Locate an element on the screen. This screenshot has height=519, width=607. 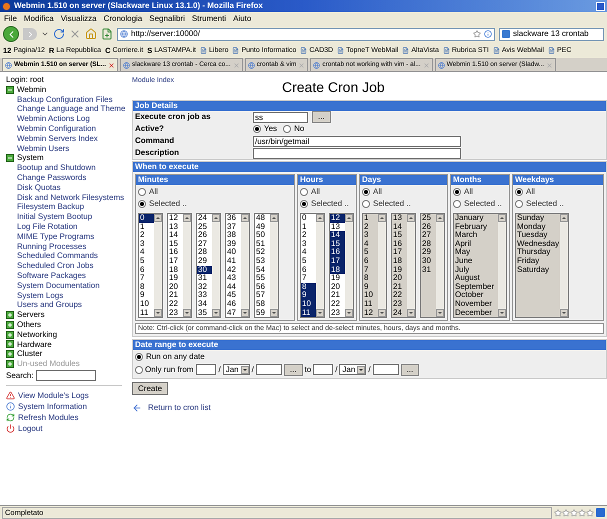
month-select: Jan is located at coordinates (352, 369).